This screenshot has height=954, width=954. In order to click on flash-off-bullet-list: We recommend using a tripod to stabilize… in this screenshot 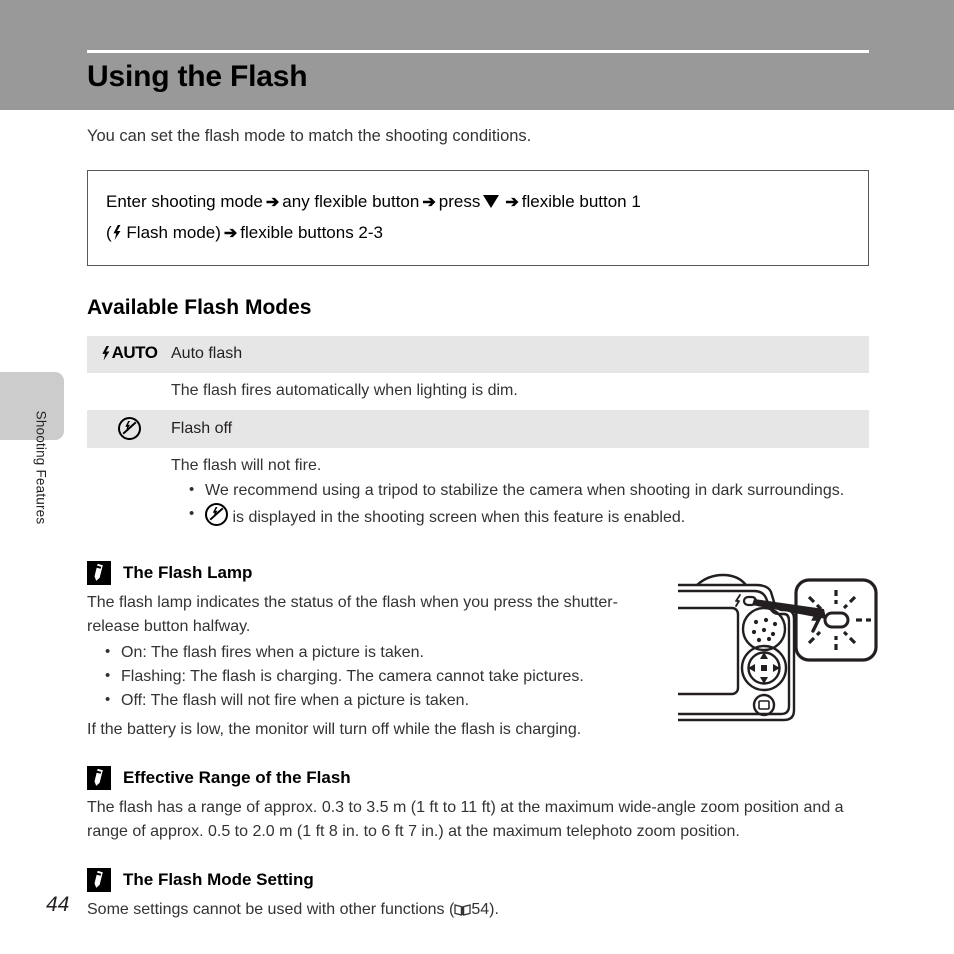, I will do `click(520, 503)`.